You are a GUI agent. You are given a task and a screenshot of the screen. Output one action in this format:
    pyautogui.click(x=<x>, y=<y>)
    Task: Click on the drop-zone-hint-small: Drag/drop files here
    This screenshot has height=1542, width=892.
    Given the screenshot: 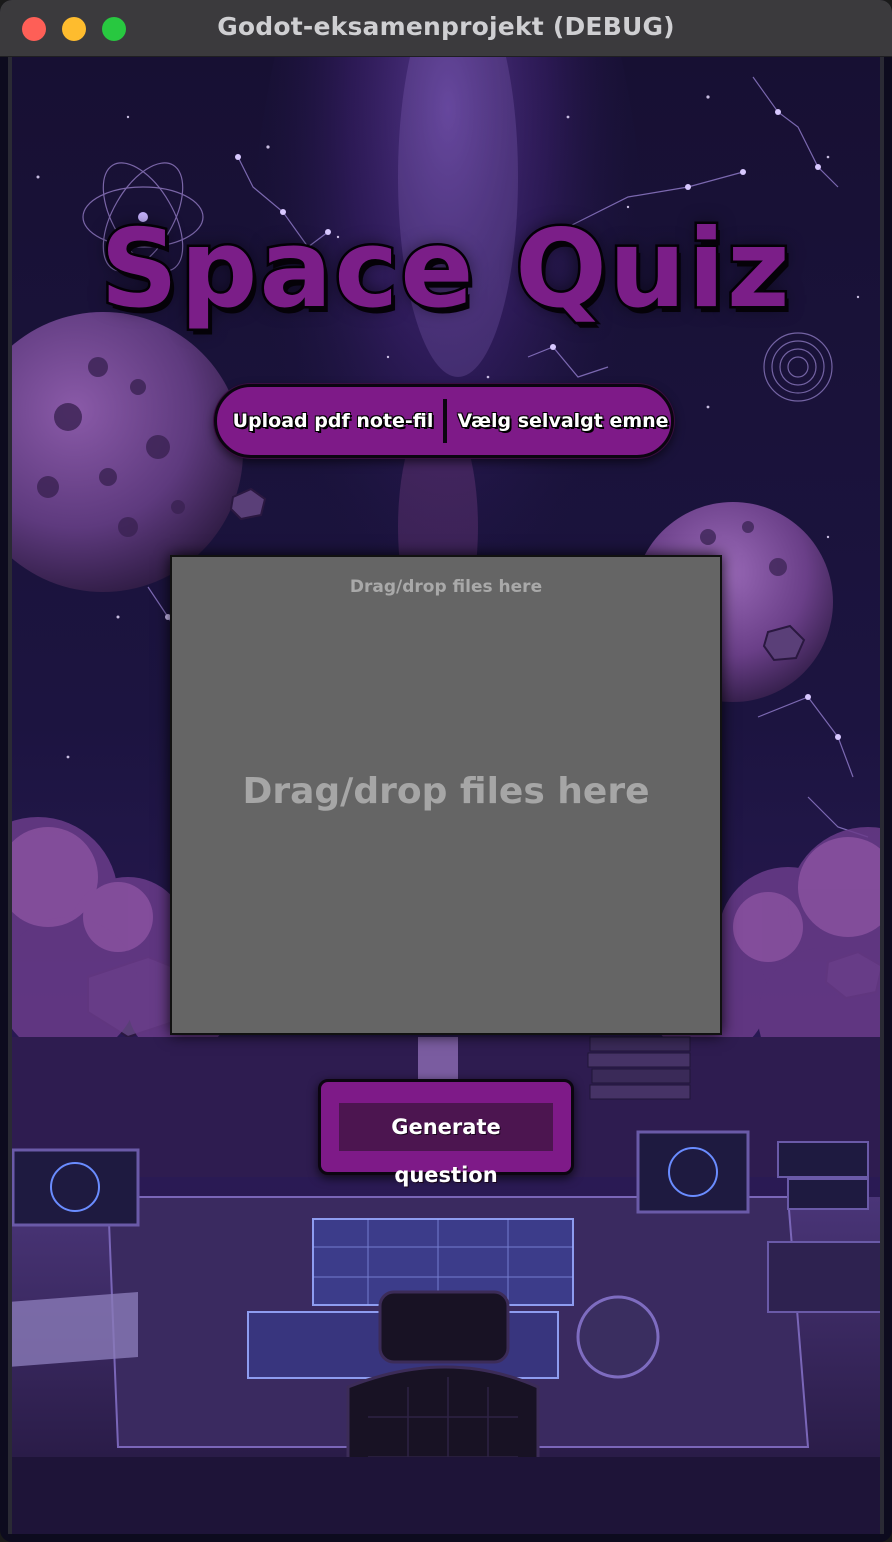 What is the action you would take?
    pyautogui.click(x=446, y=587)
    